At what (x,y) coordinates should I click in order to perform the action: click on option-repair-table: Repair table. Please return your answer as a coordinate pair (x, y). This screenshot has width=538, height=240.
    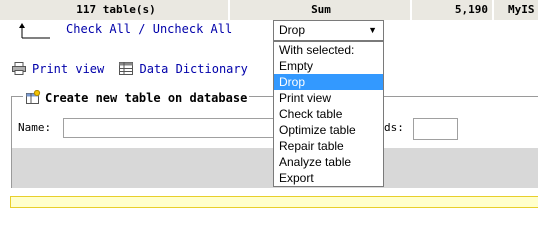
    Looking at the image, I should click on (328, 146).